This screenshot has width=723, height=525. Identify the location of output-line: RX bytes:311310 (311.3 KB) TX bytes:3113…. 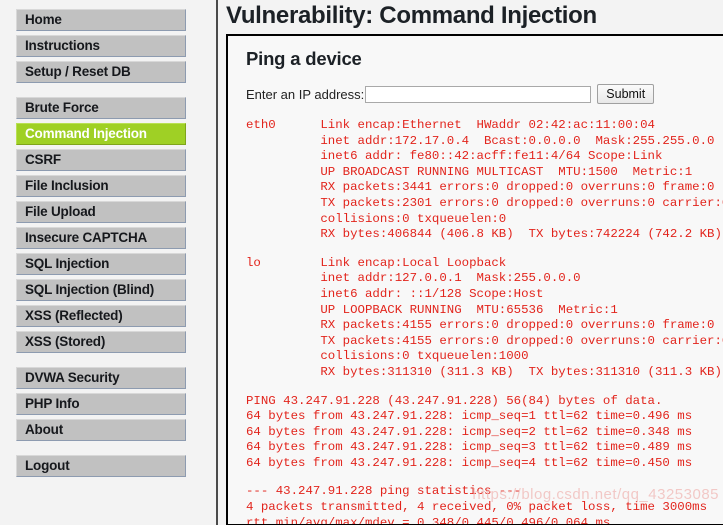
(484, 371).